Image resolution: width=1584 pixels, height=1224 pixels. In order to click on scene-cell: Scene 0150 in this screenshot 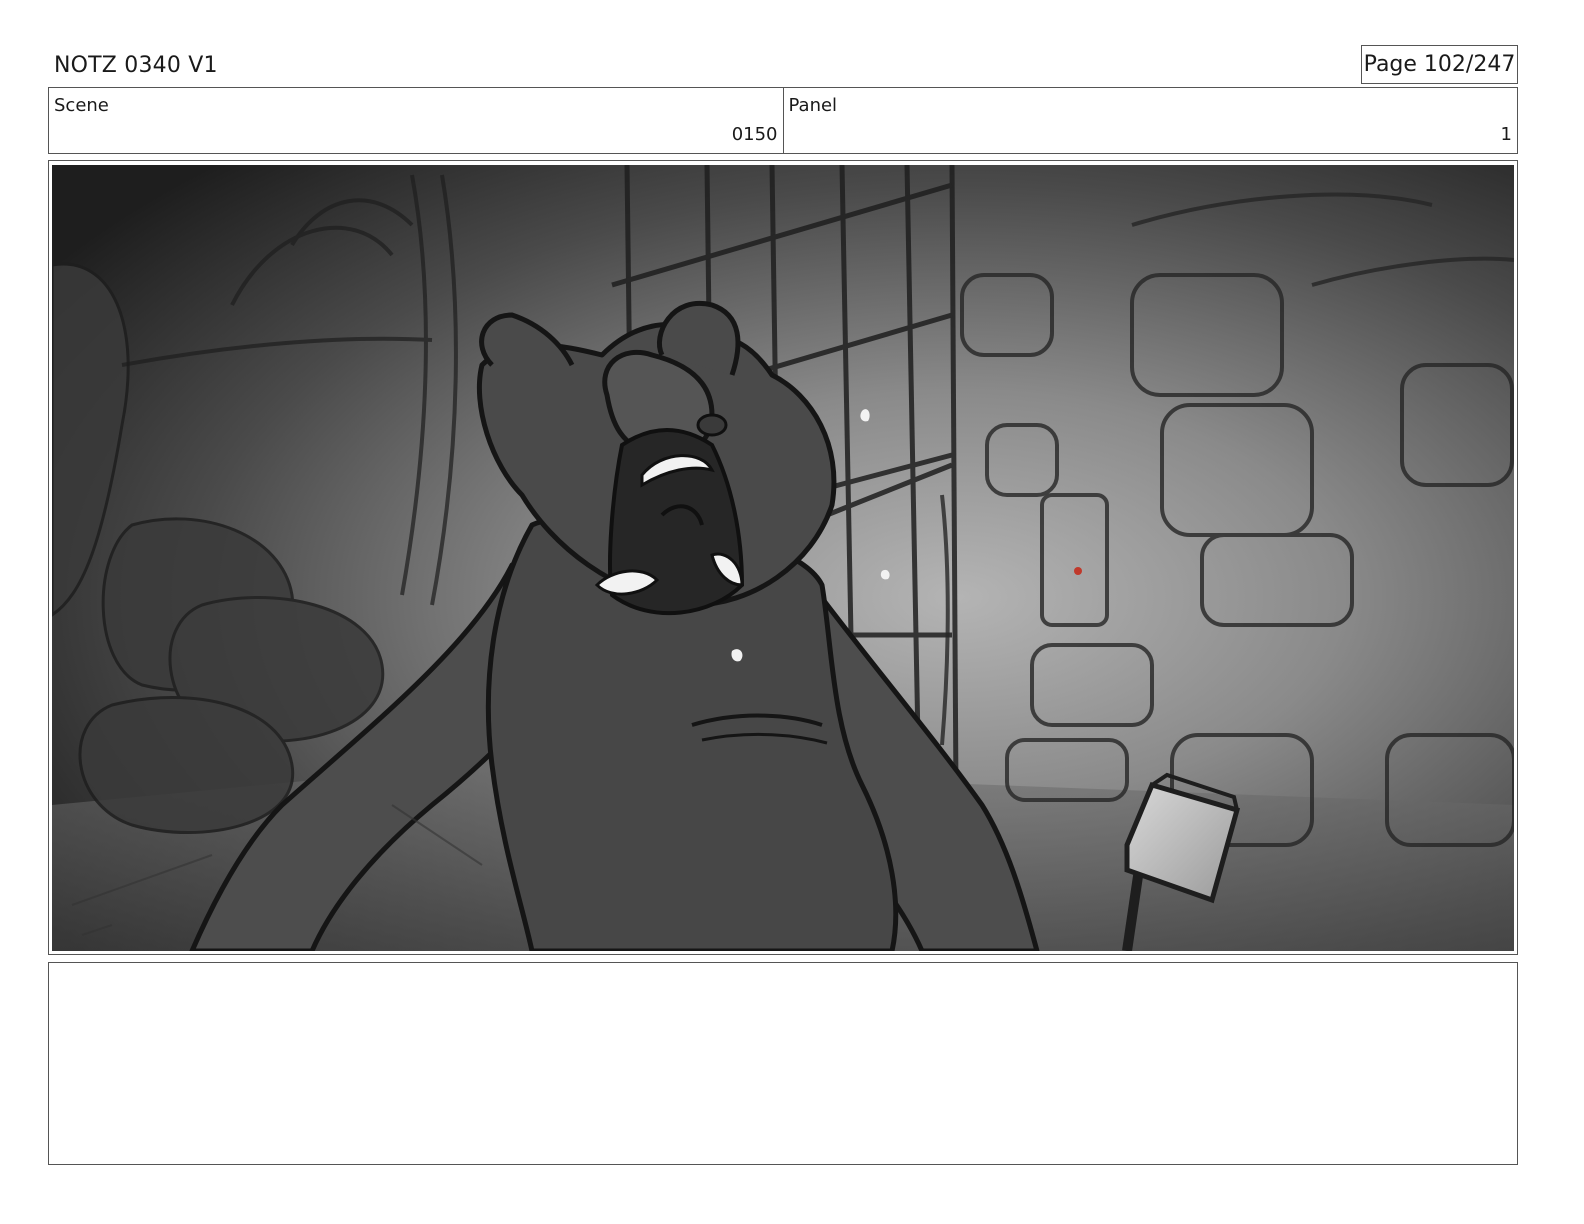, I will do `click(416, 120)`.